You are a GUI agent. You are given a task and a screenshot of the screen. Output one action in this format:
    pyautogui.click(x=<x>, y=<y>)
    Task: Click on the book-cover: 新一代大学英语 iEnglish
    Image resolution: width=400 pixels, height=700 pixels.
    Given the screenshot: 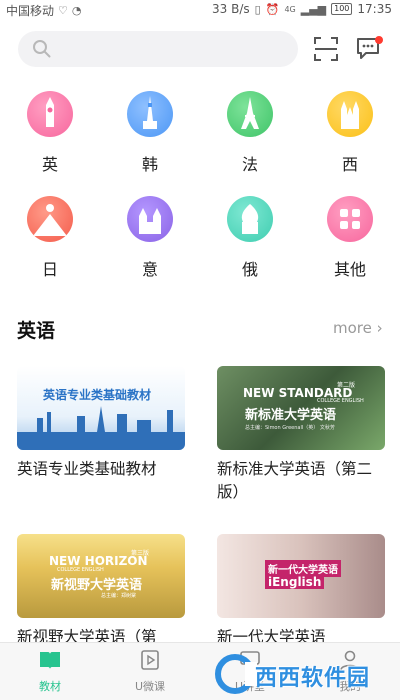 What is the action you would take?
    pyautogui.click(x=301, y=576)
    